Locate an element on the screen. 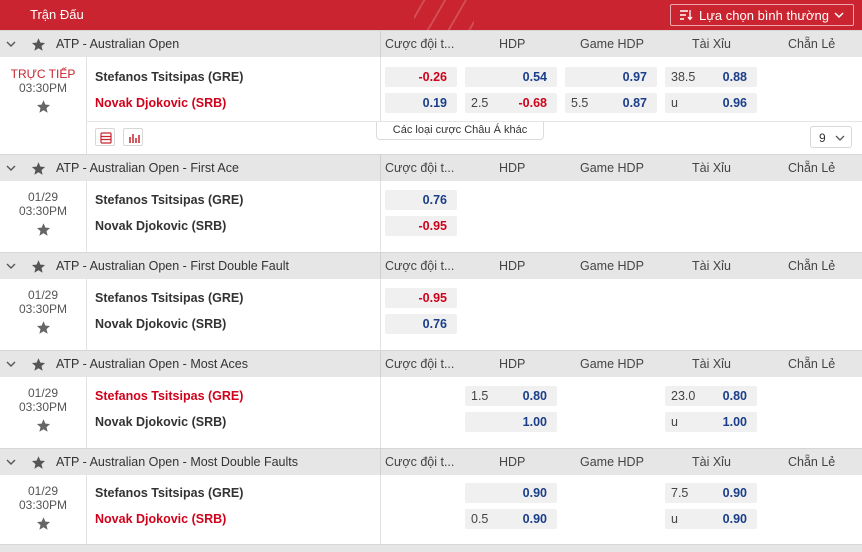  table-icon is located at coordinates (106, 138).